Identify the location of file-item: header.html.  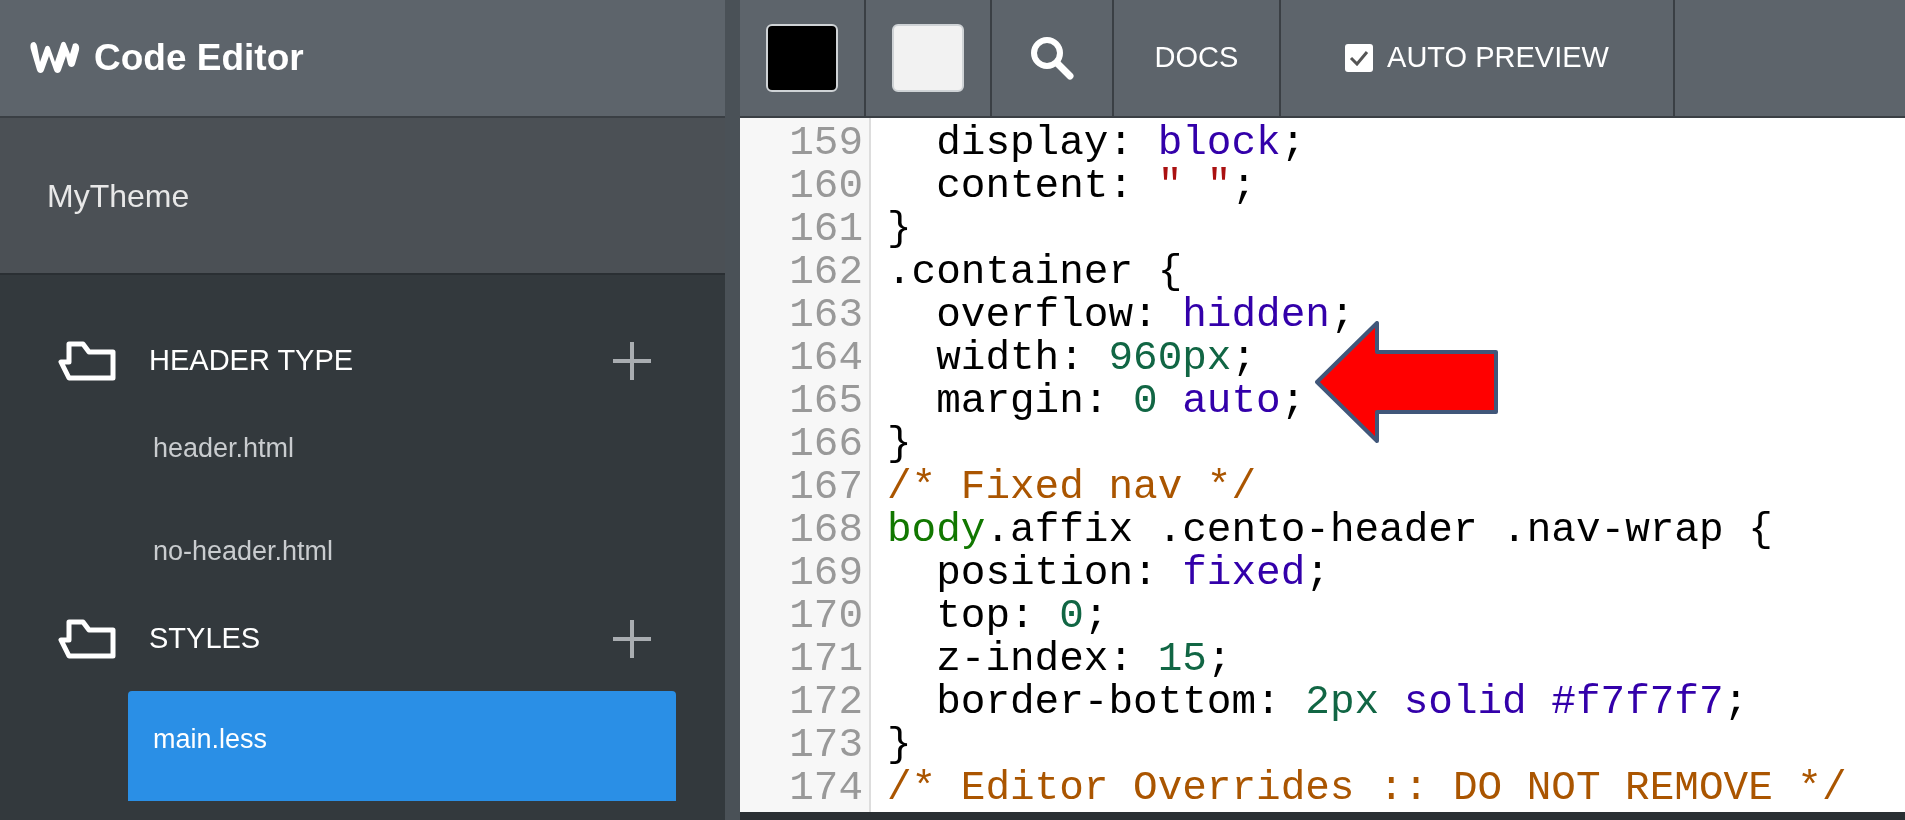
(402, 448).